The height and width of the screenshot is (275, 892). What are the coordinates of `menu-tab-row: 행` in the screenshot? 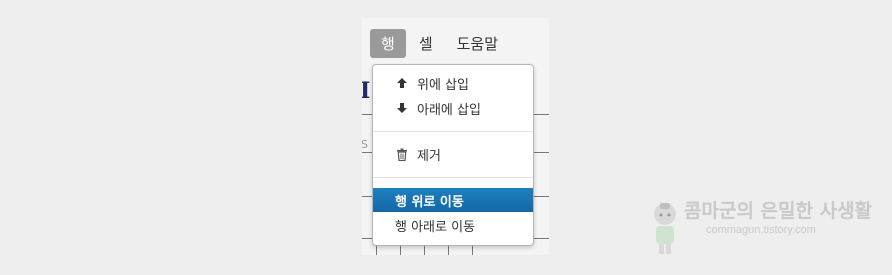 It's located at (388, 43).